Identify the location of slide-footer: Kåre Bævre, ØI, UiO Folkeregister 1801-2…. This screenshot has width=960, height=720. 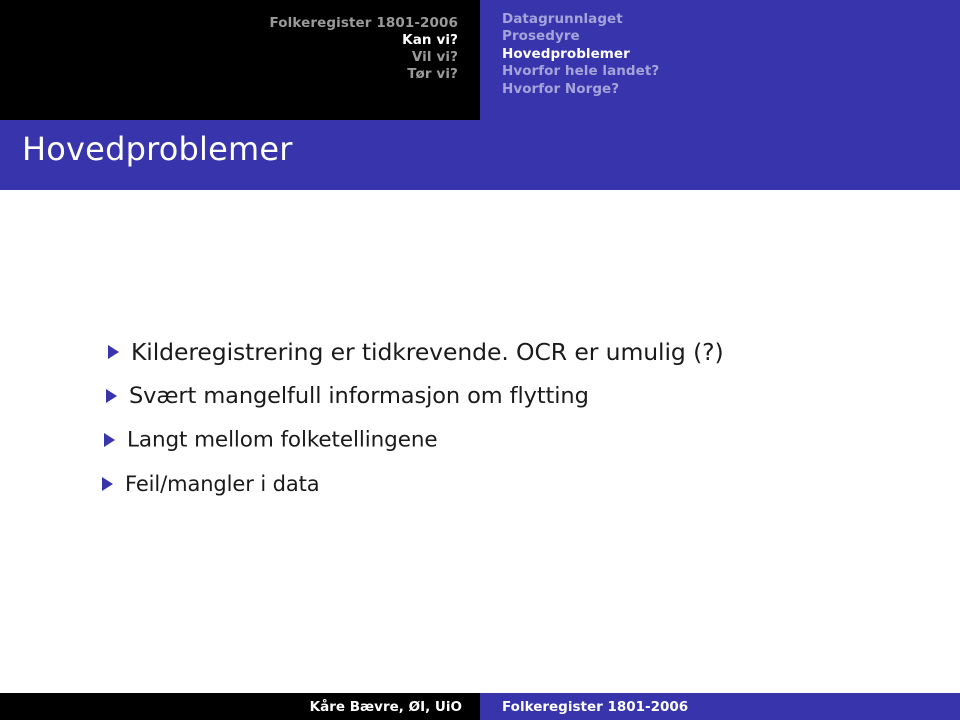
(480, 706).